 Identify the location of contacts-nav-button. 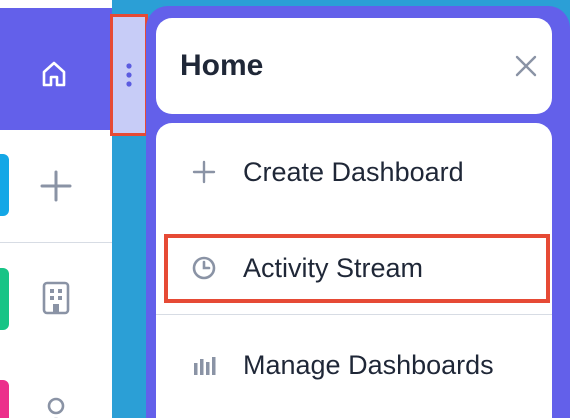
(56, 403).